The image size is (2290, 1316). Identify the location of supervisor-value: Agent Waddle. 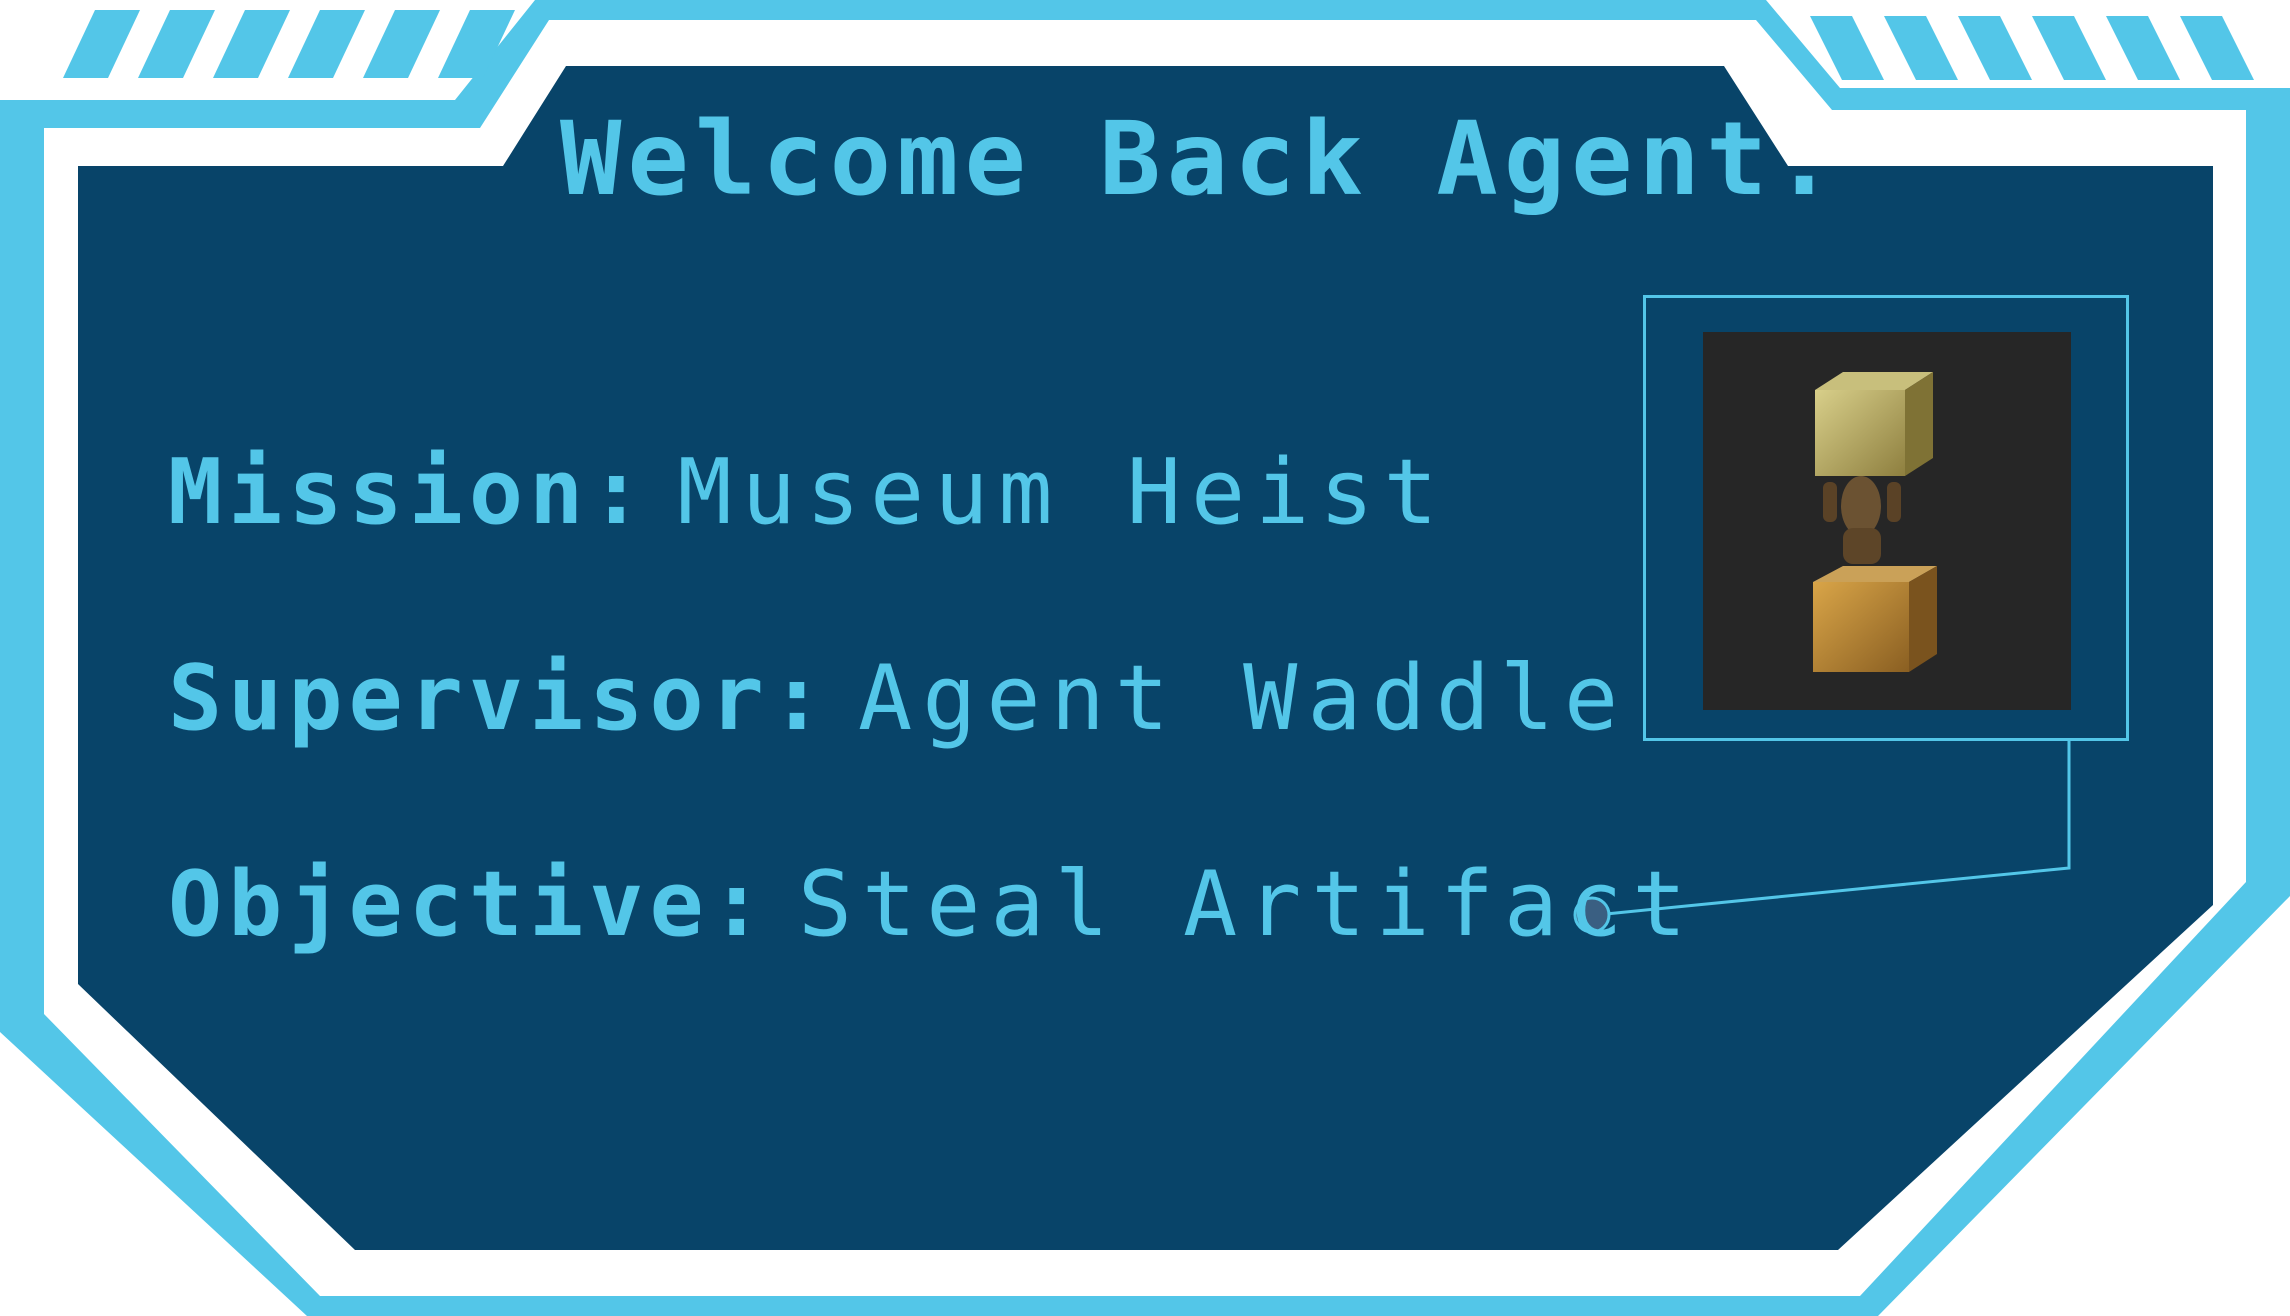
(1243, 698).